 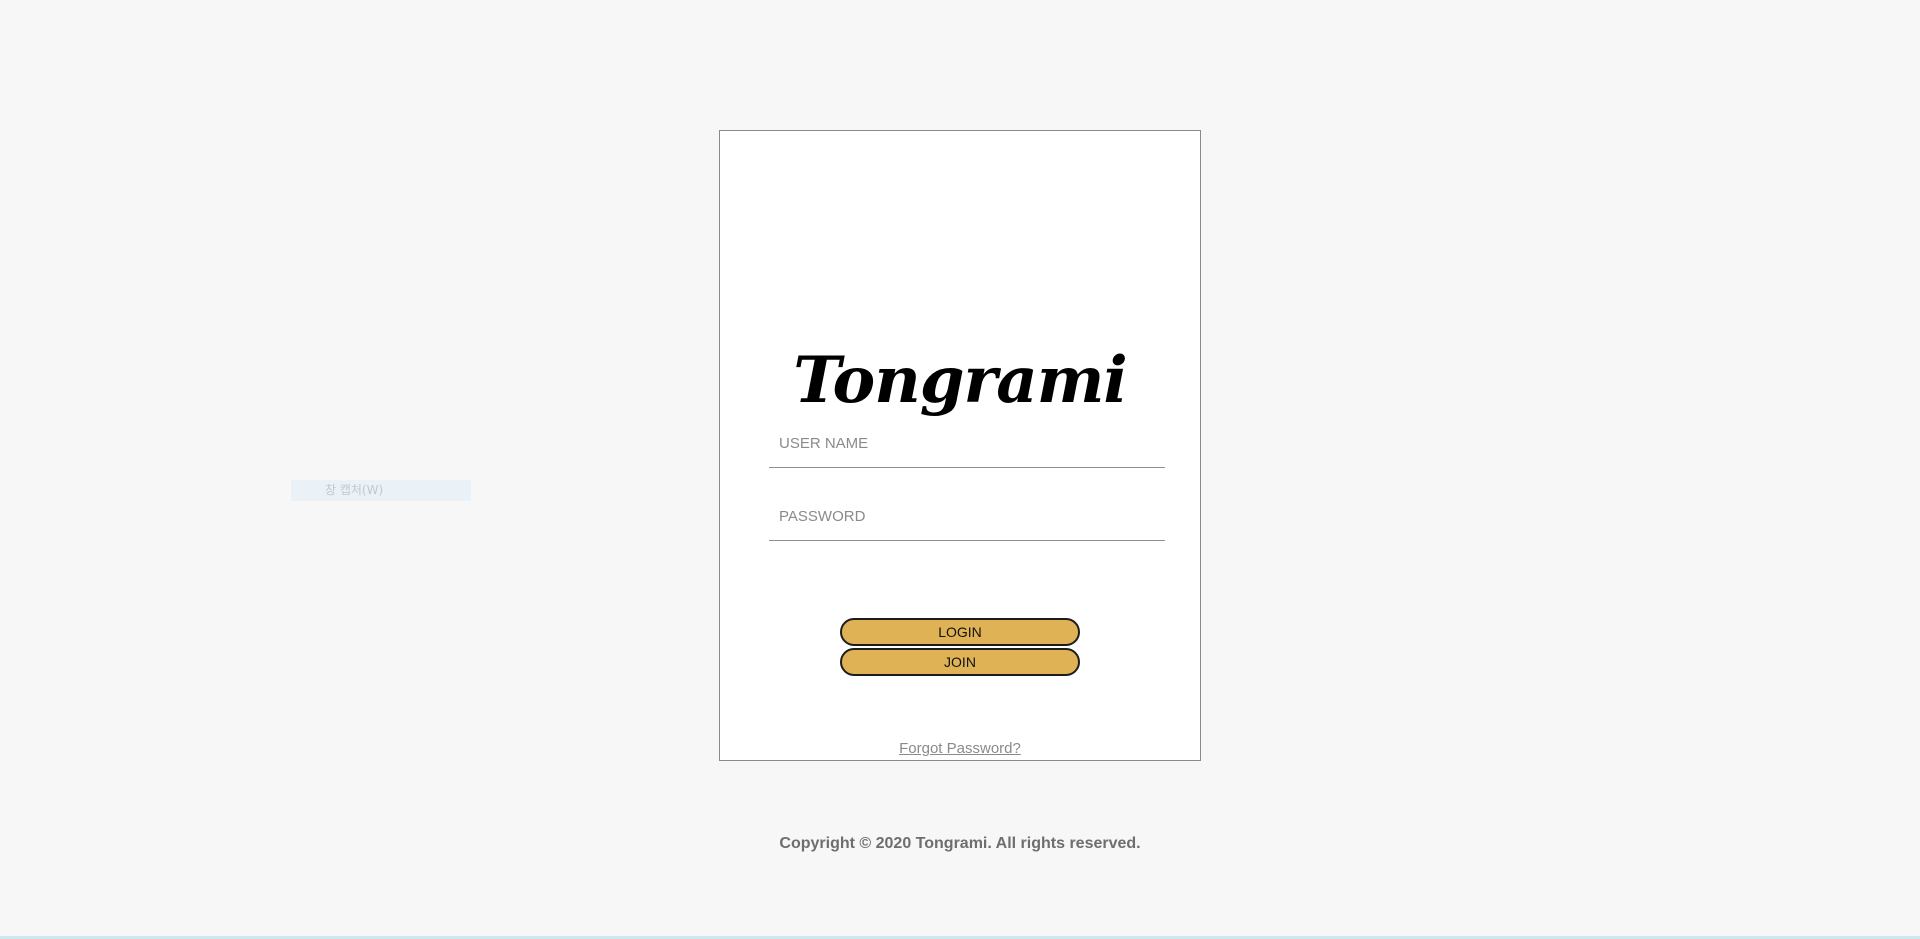 I want to click on forgot-password-link: Forgot Password?, so click(x=960, y=748).